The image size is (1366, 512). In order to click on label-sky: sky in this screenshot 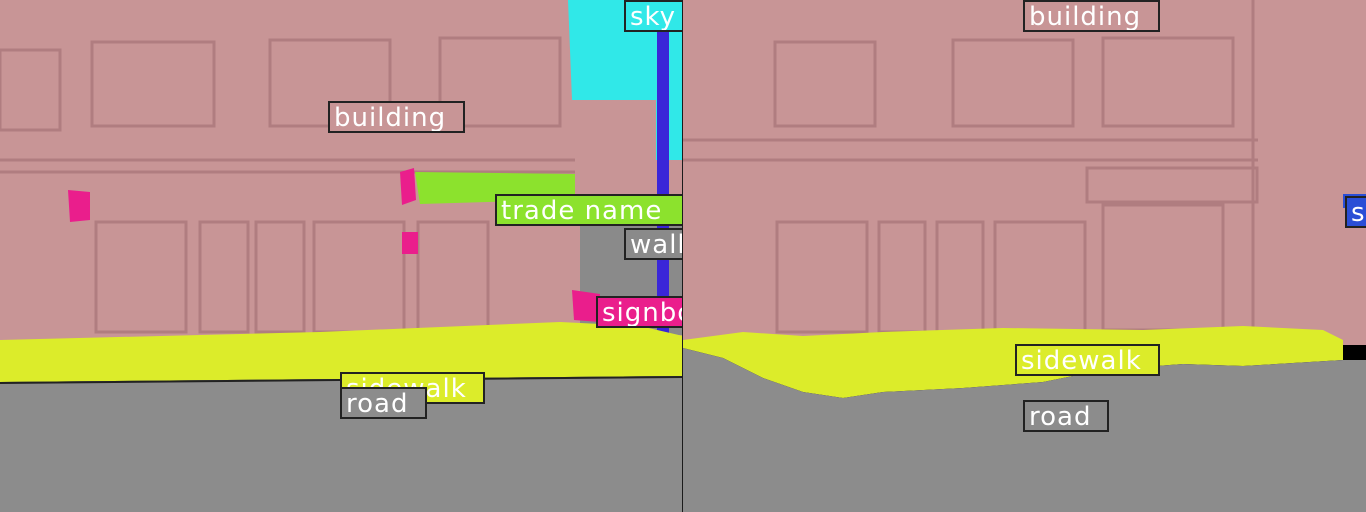, I will do `click(653, 16)`.